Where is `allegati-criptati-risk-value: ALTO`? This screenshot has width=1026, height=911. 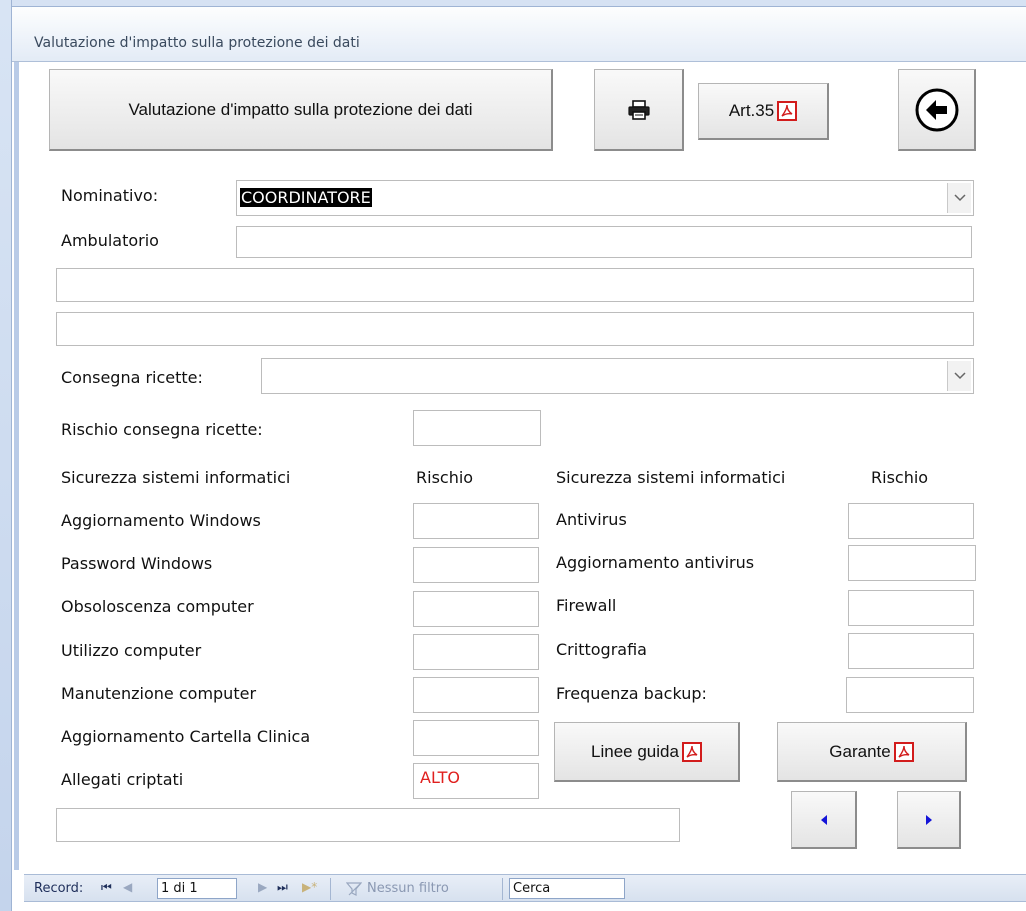
allegati-criptati-risk-value: ALTO is located at coordinates (440, 777).